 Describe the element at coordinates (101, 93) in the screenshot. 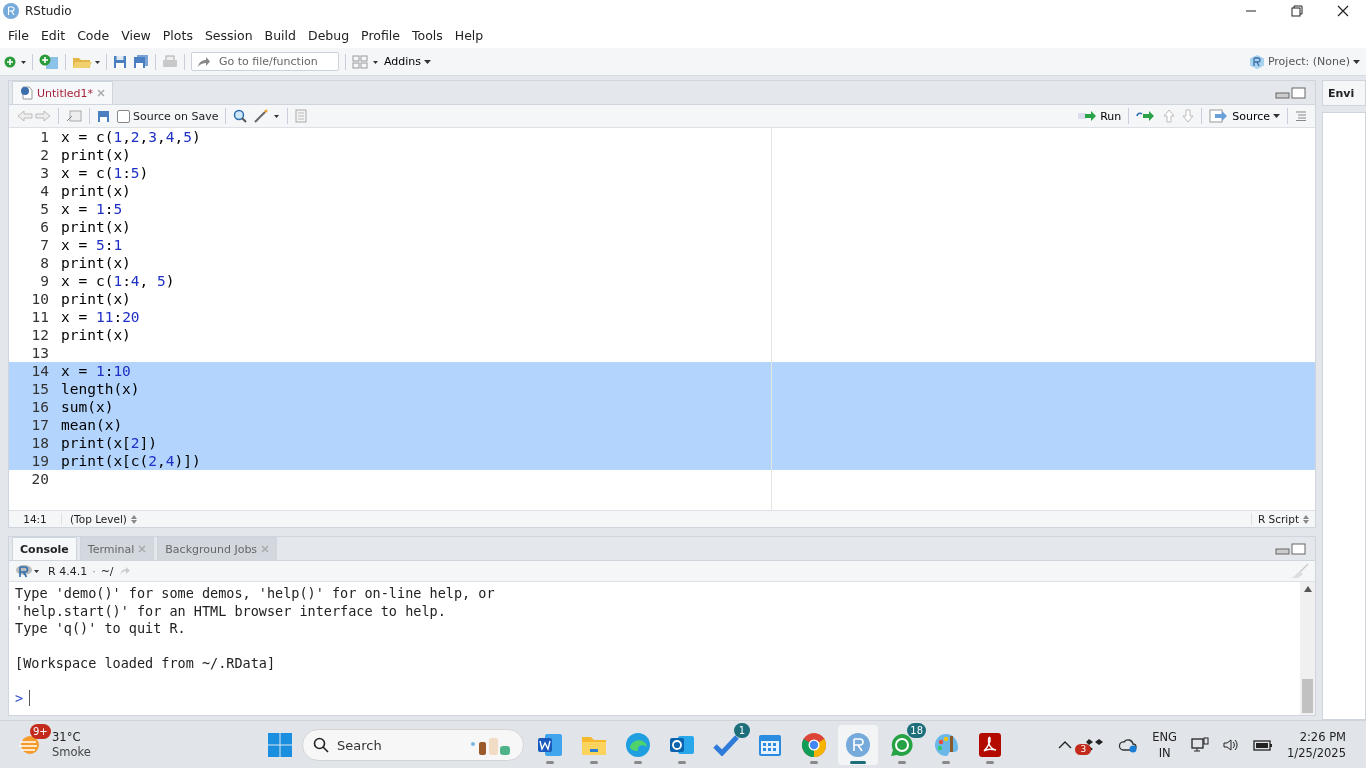

I see `close-tab-icon` at that location.